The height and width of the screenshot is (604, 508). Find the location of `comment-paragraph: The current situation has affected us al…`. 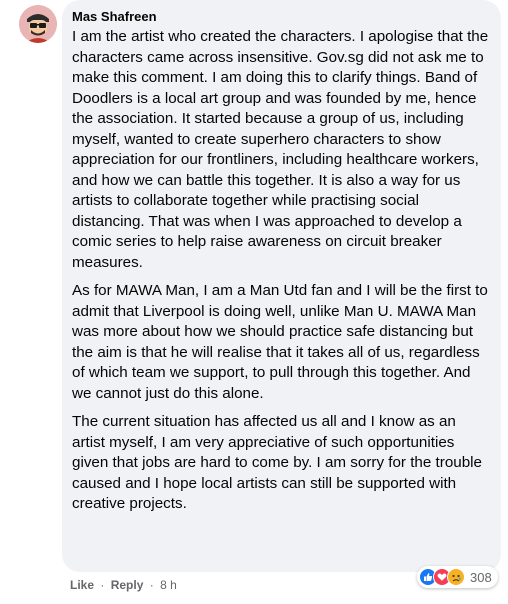

comment-paragraph: The current situation has affected us al… is located at coordinates (277, 462).